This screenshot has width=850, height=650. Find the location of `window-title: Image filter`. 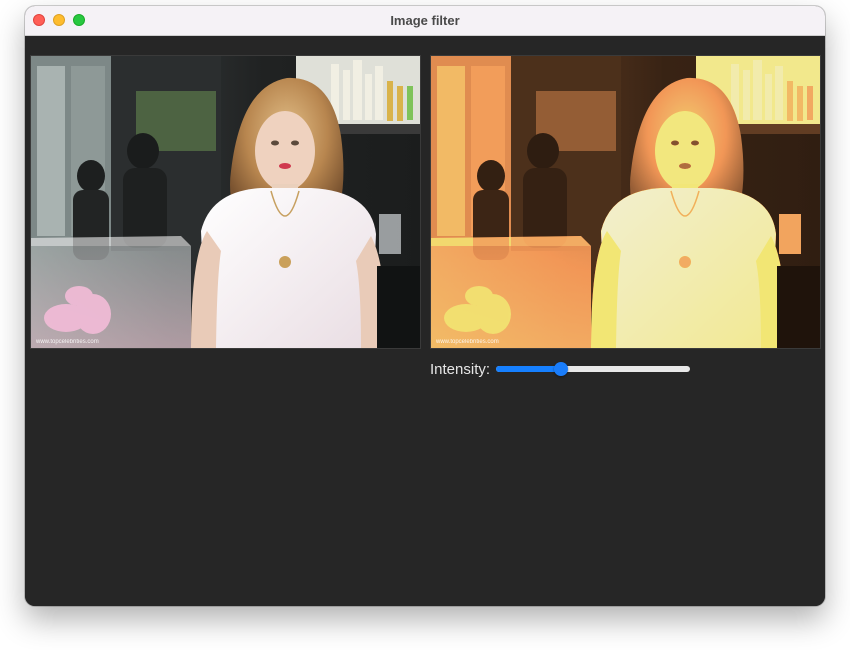

window-title: Image filter is located at coordinates (425, 20).